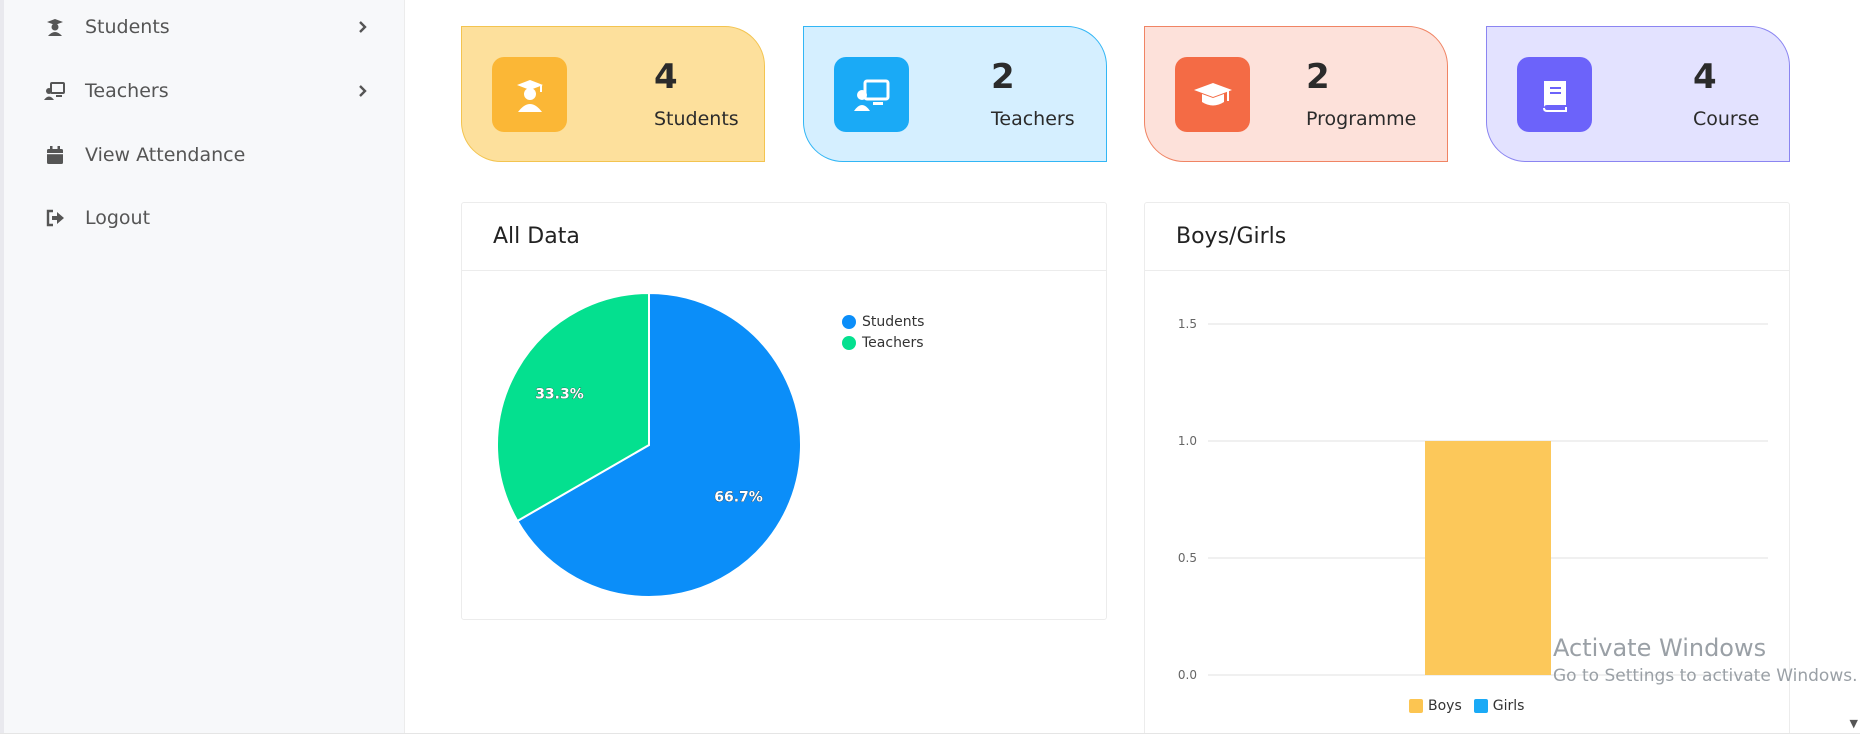  What do you see at coordinates (696, 119) in the screenshot?
I see `stat-label: Students` at bounding box center [696, 119].